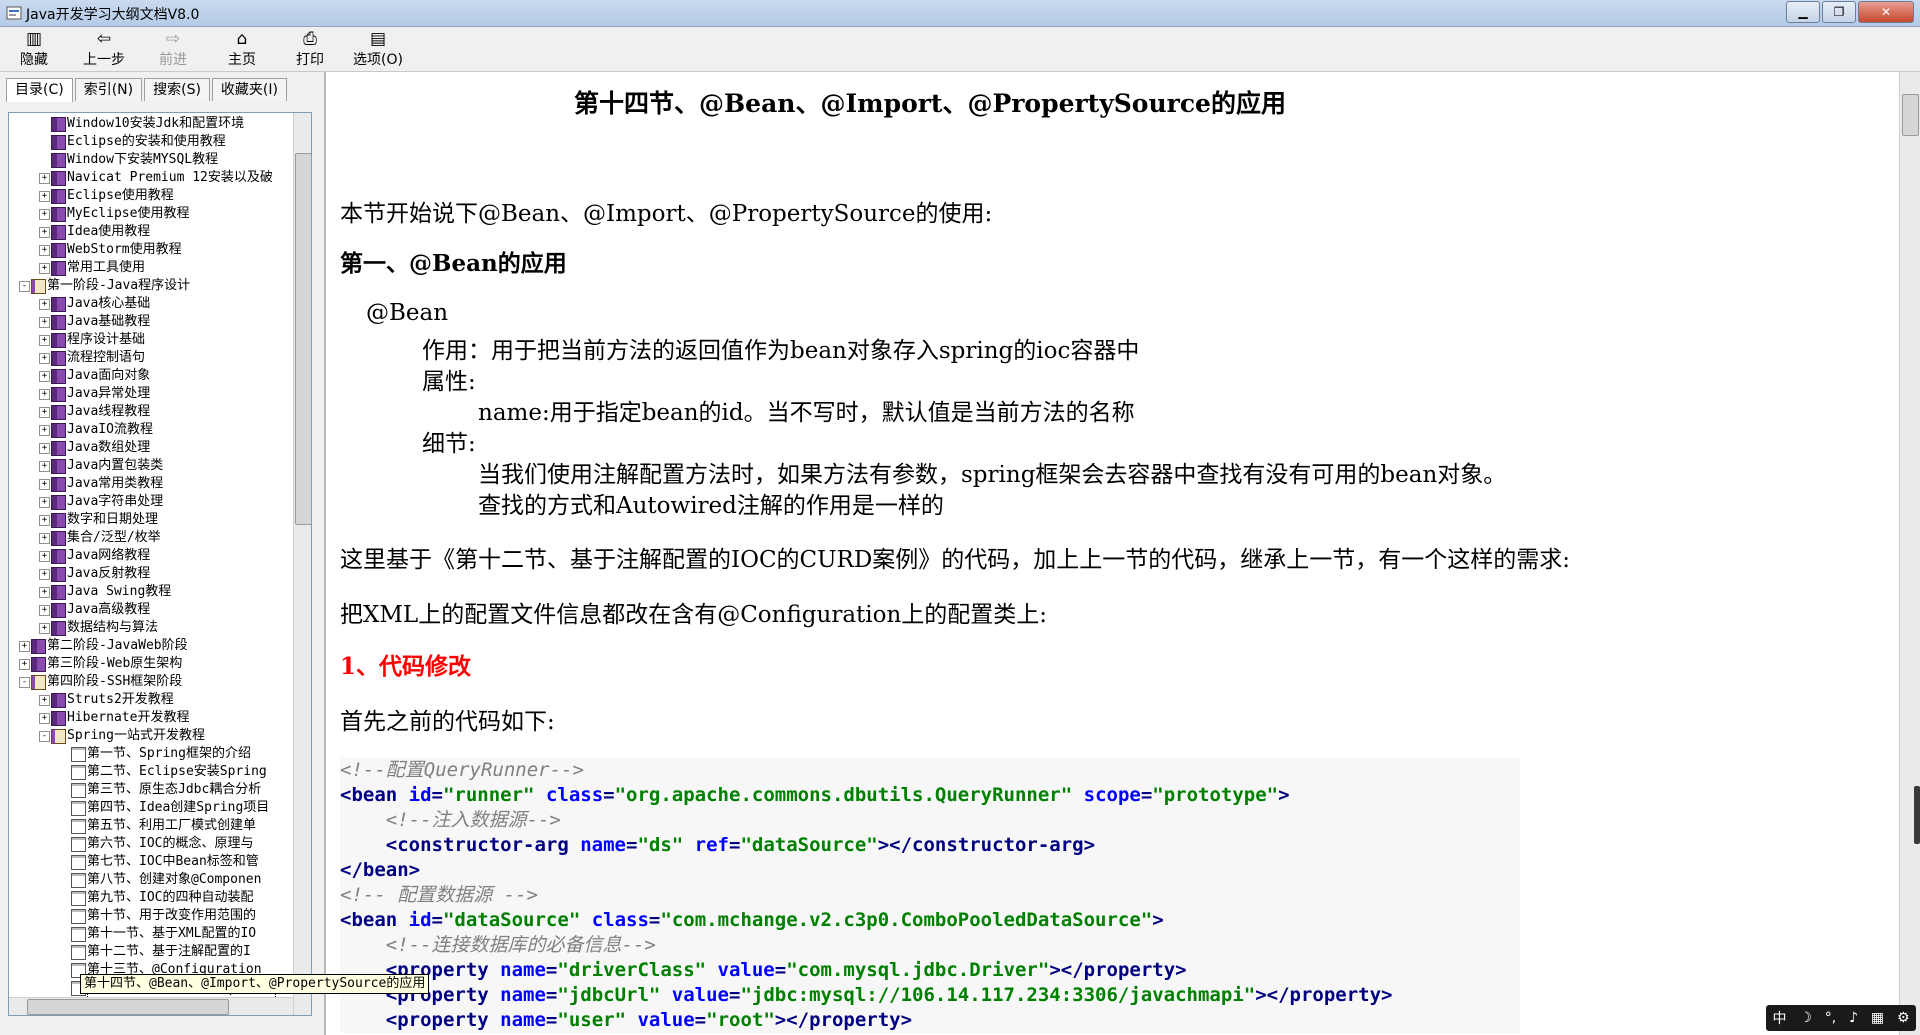  Describe the element at coordinates (173, 49) in the screenshot. I see `forward-button: ⇨ 前进` at that location.